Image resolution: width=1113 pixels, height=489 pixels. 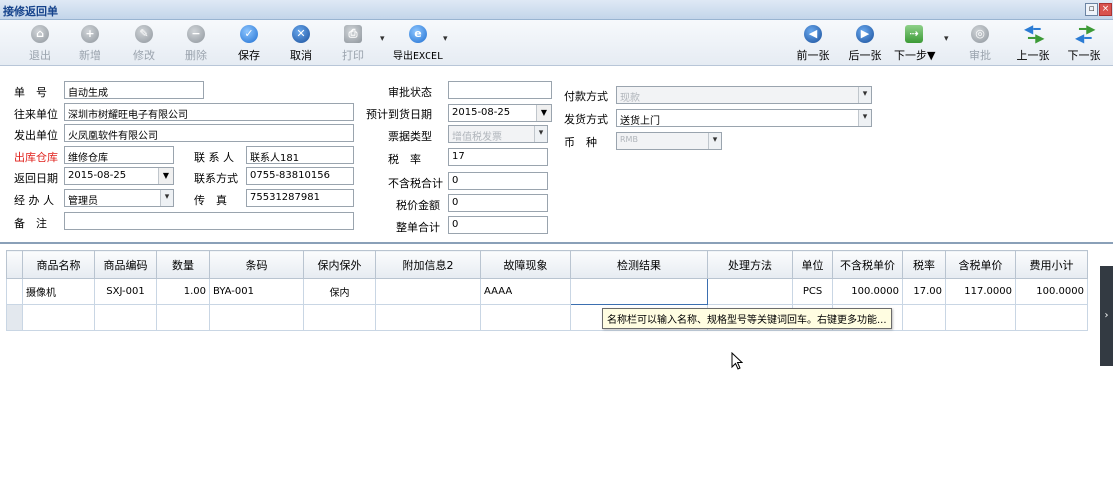 What do you see at coordinates (428, 291) in the screenshot?
I see `cell-extra` at bounding box center [428, 291].